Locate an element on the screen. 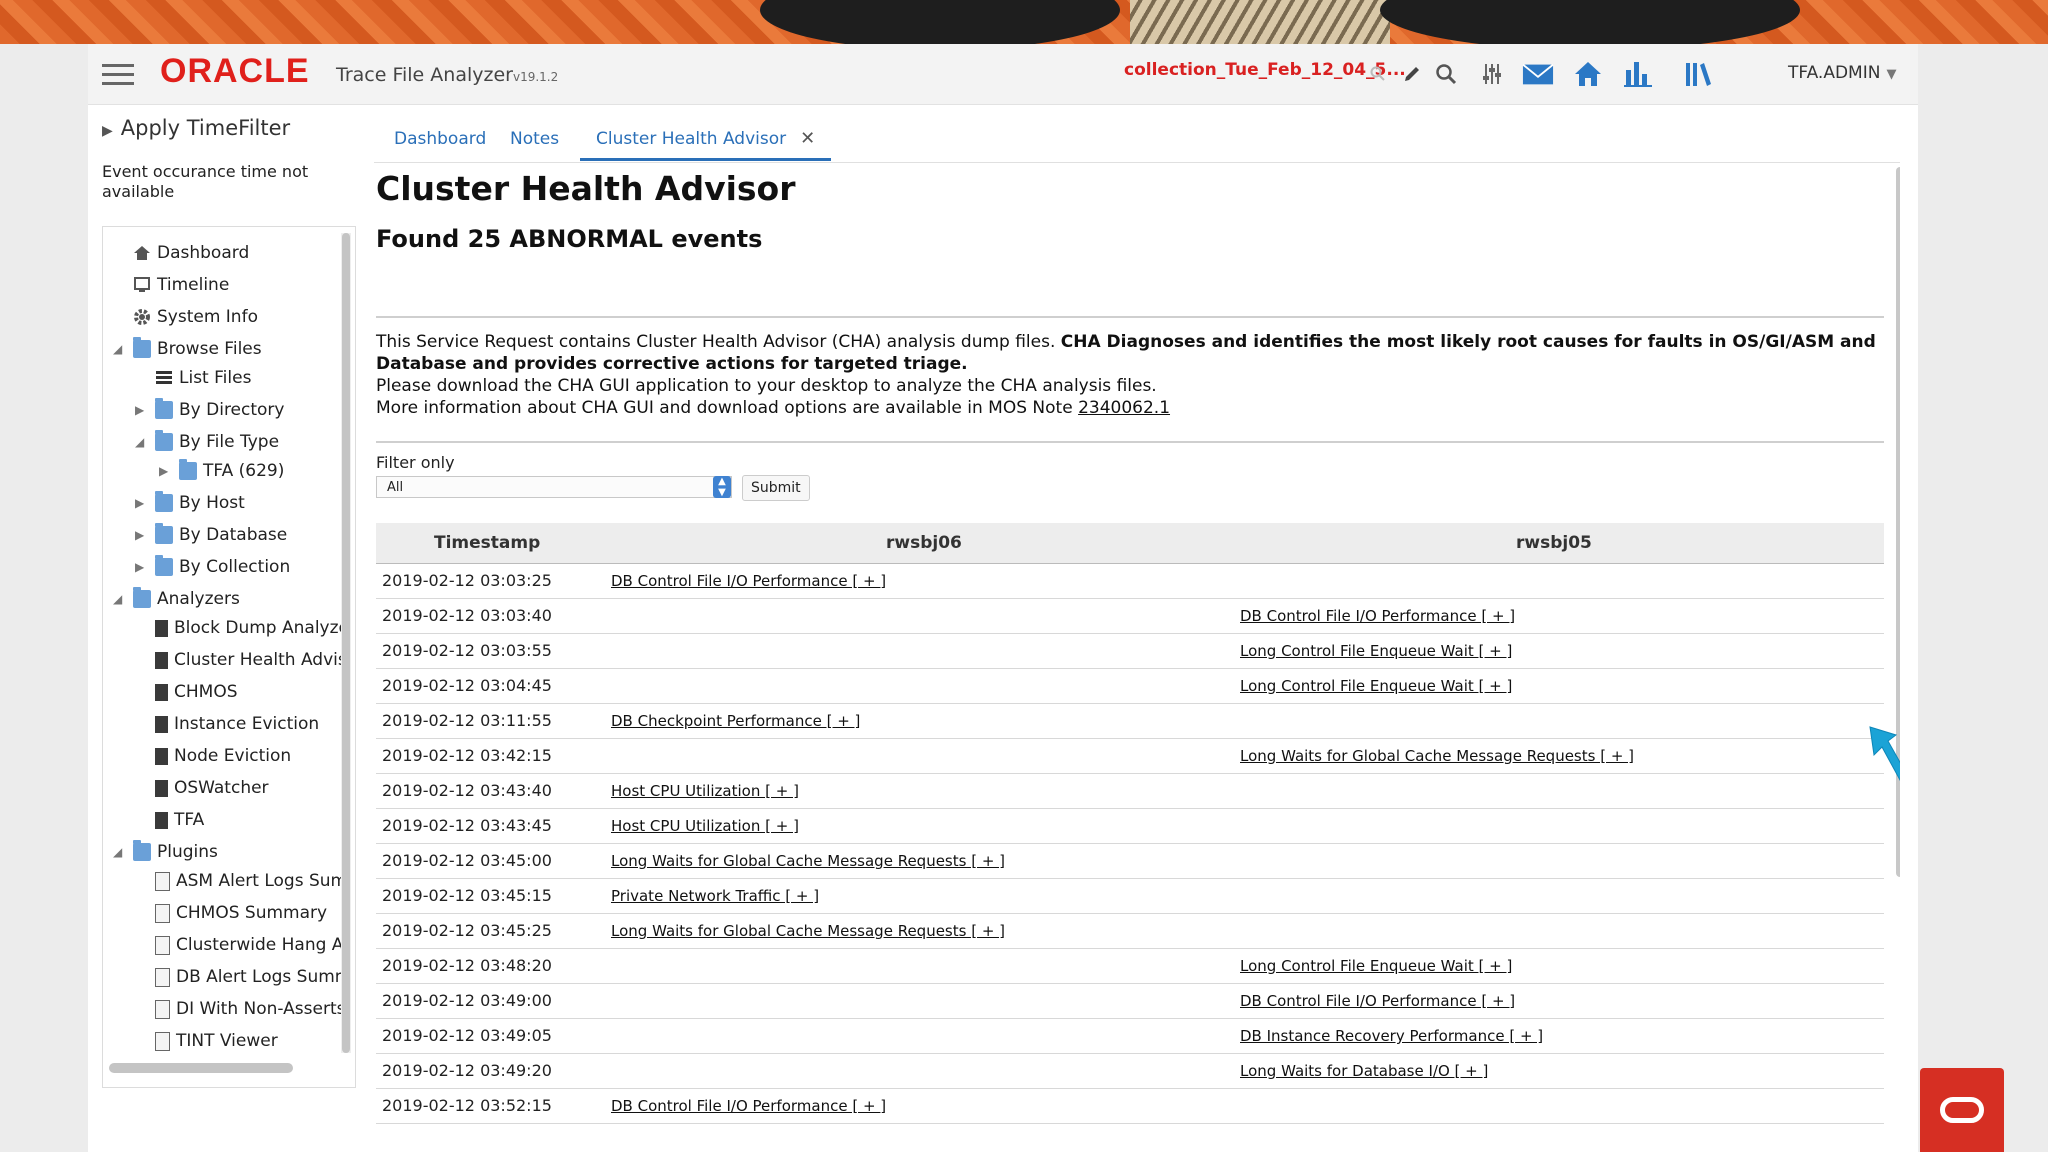 Image resolution: width=2048 pixels, height=1152 pixels. search-icon is located at coordinates (1378, 74).